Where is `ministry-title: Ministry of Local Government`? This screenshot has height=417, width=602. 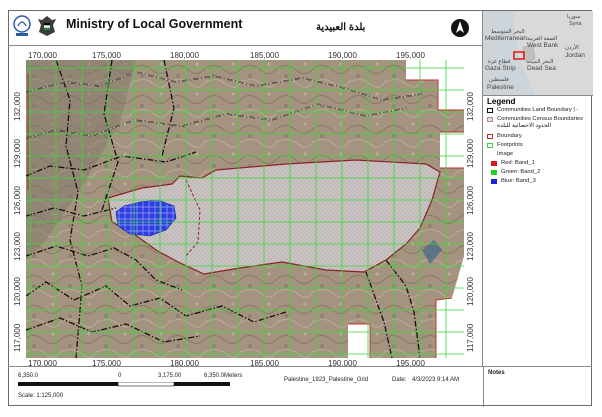 ministry-title: Ministry of Local Government is located at coordinates (154, 24).